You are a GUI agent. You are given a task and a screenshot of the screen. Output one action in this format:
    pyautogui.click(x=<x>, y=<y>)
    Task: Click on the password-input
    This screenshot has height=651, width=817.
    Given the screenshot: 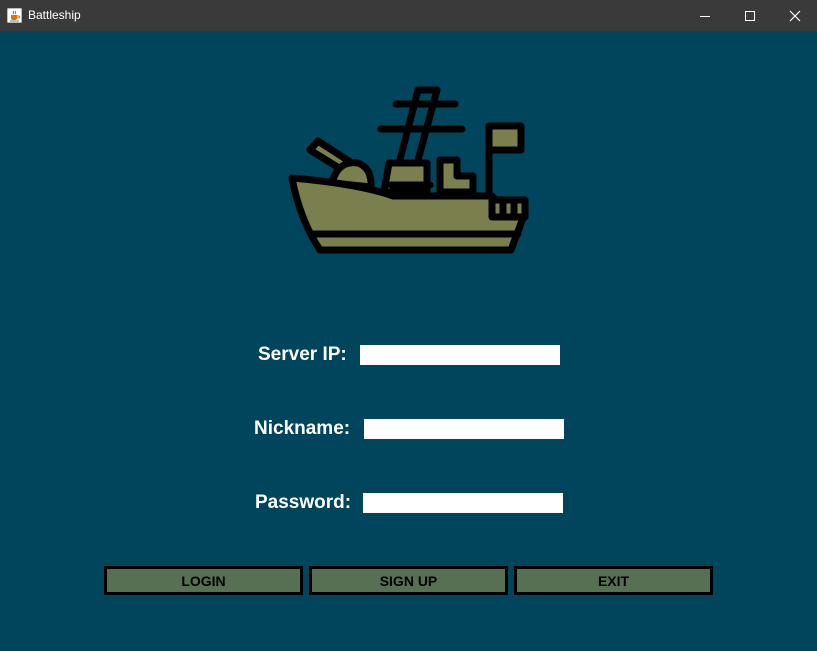 What is the action you would take?
    pyautogui.click(x=463, y=503)
    